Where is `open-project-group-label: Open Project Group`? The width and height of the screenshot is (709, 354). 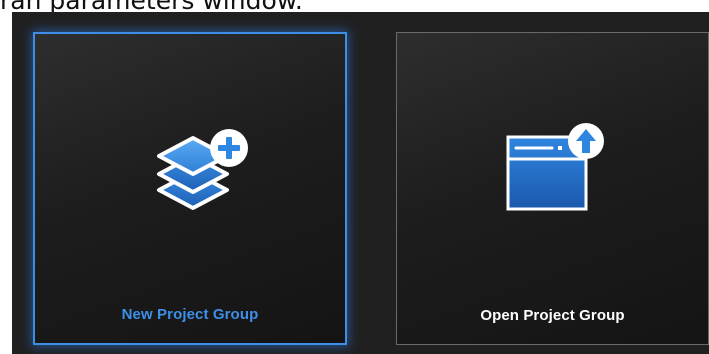 open-project-group-label: Open Project Group is located at coordinates (552, 315).